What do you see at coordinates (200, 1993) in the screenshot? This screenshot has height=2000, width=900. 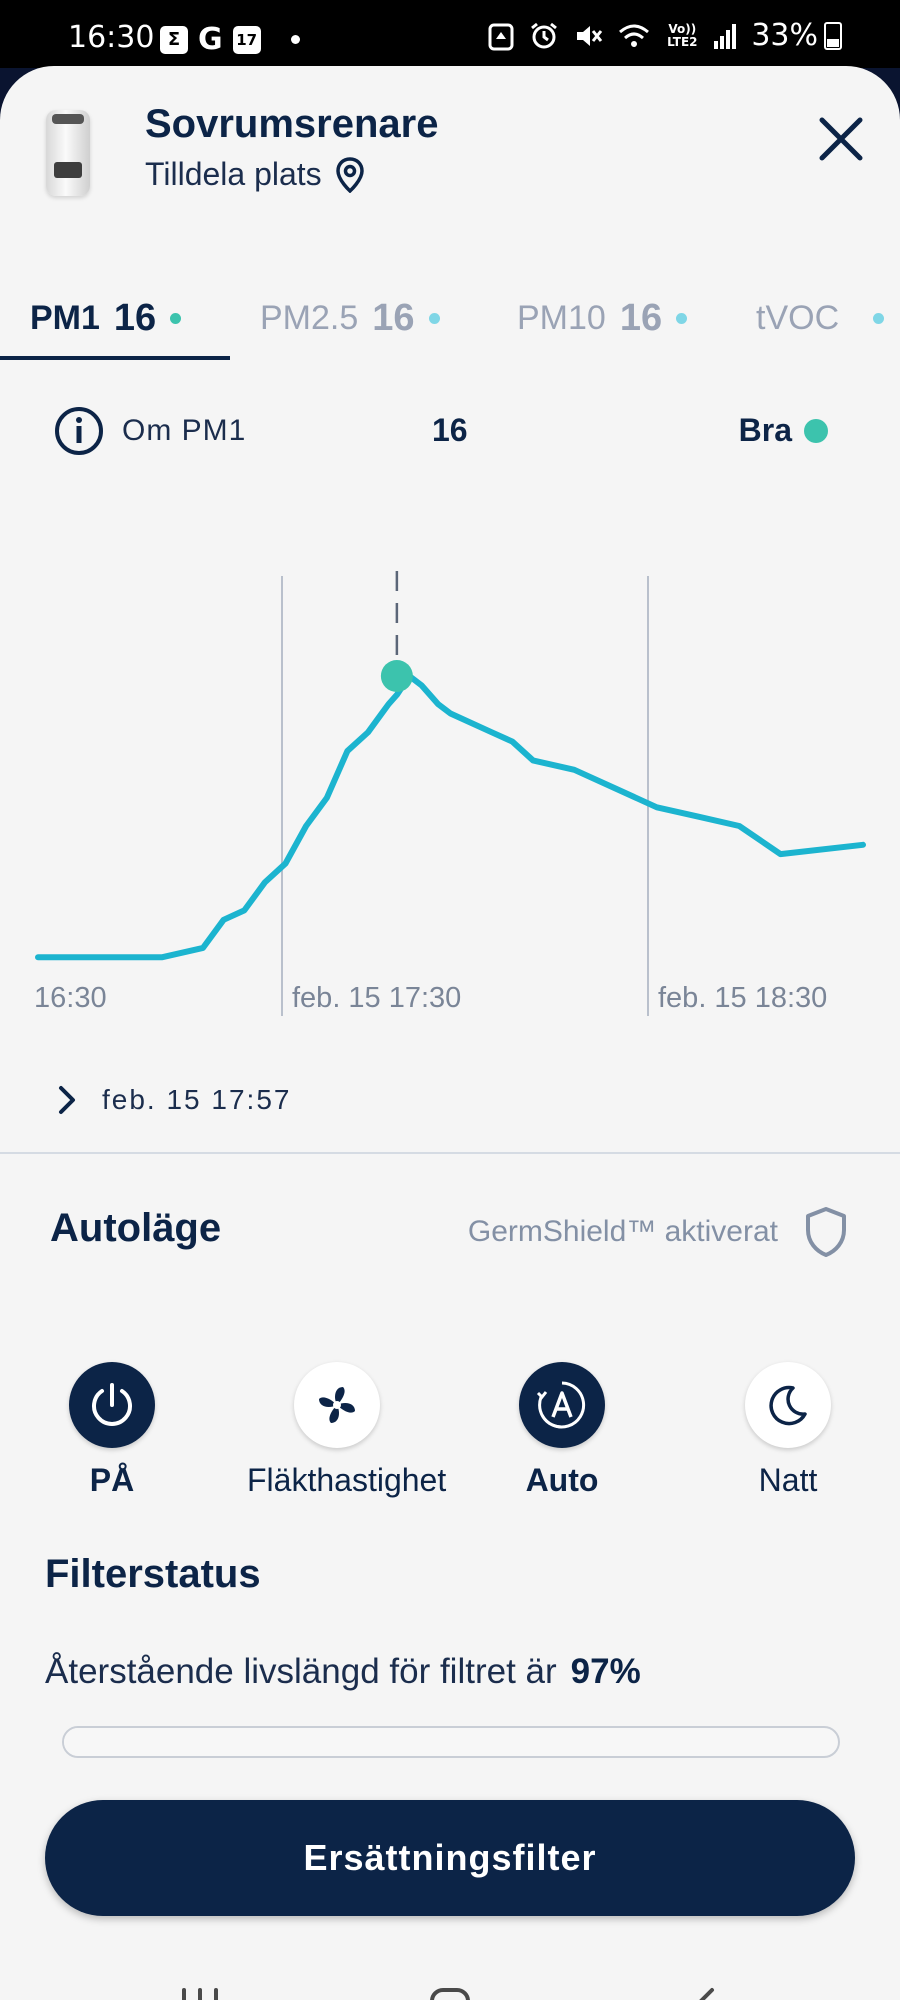 I see `recent-apps-icon` at bounding box center [200, 1993].